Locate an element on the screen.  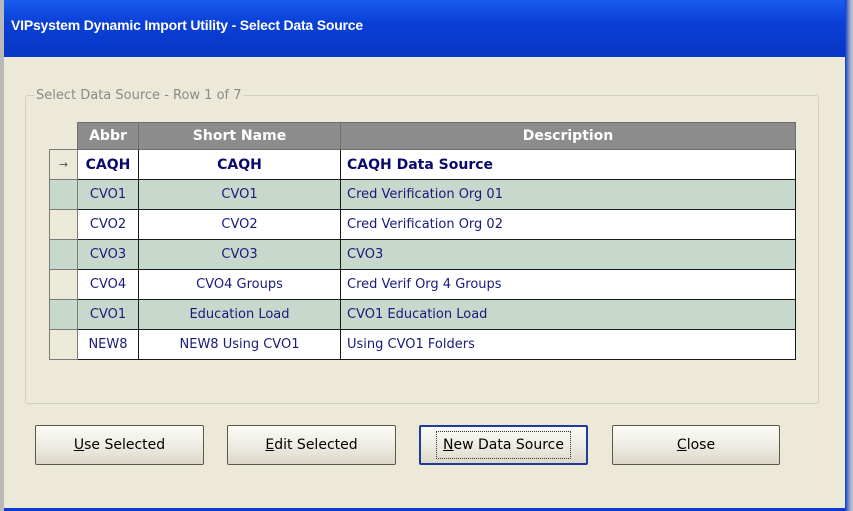
close-button: Close is located at coordinates (696, 445).